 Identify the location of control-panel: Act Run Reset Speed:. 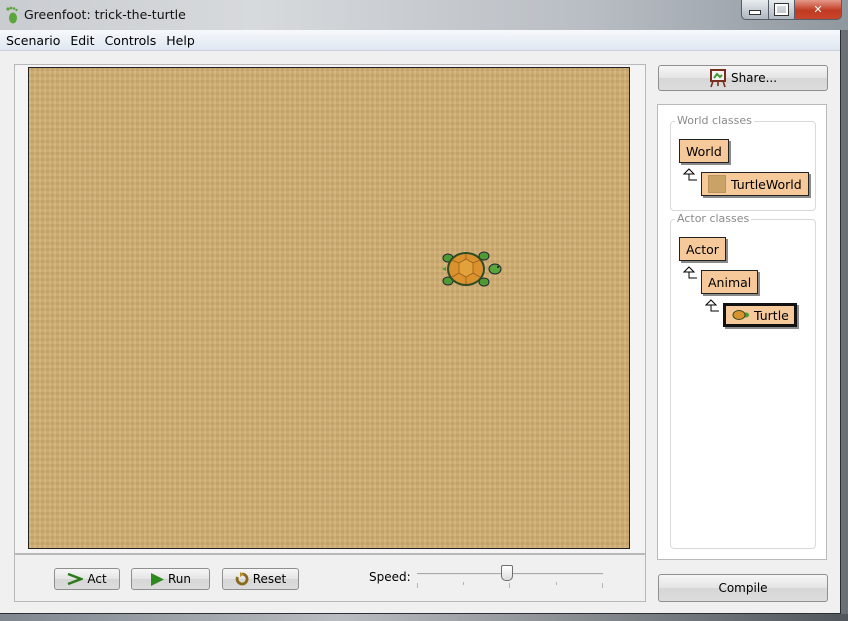
(330, 578).